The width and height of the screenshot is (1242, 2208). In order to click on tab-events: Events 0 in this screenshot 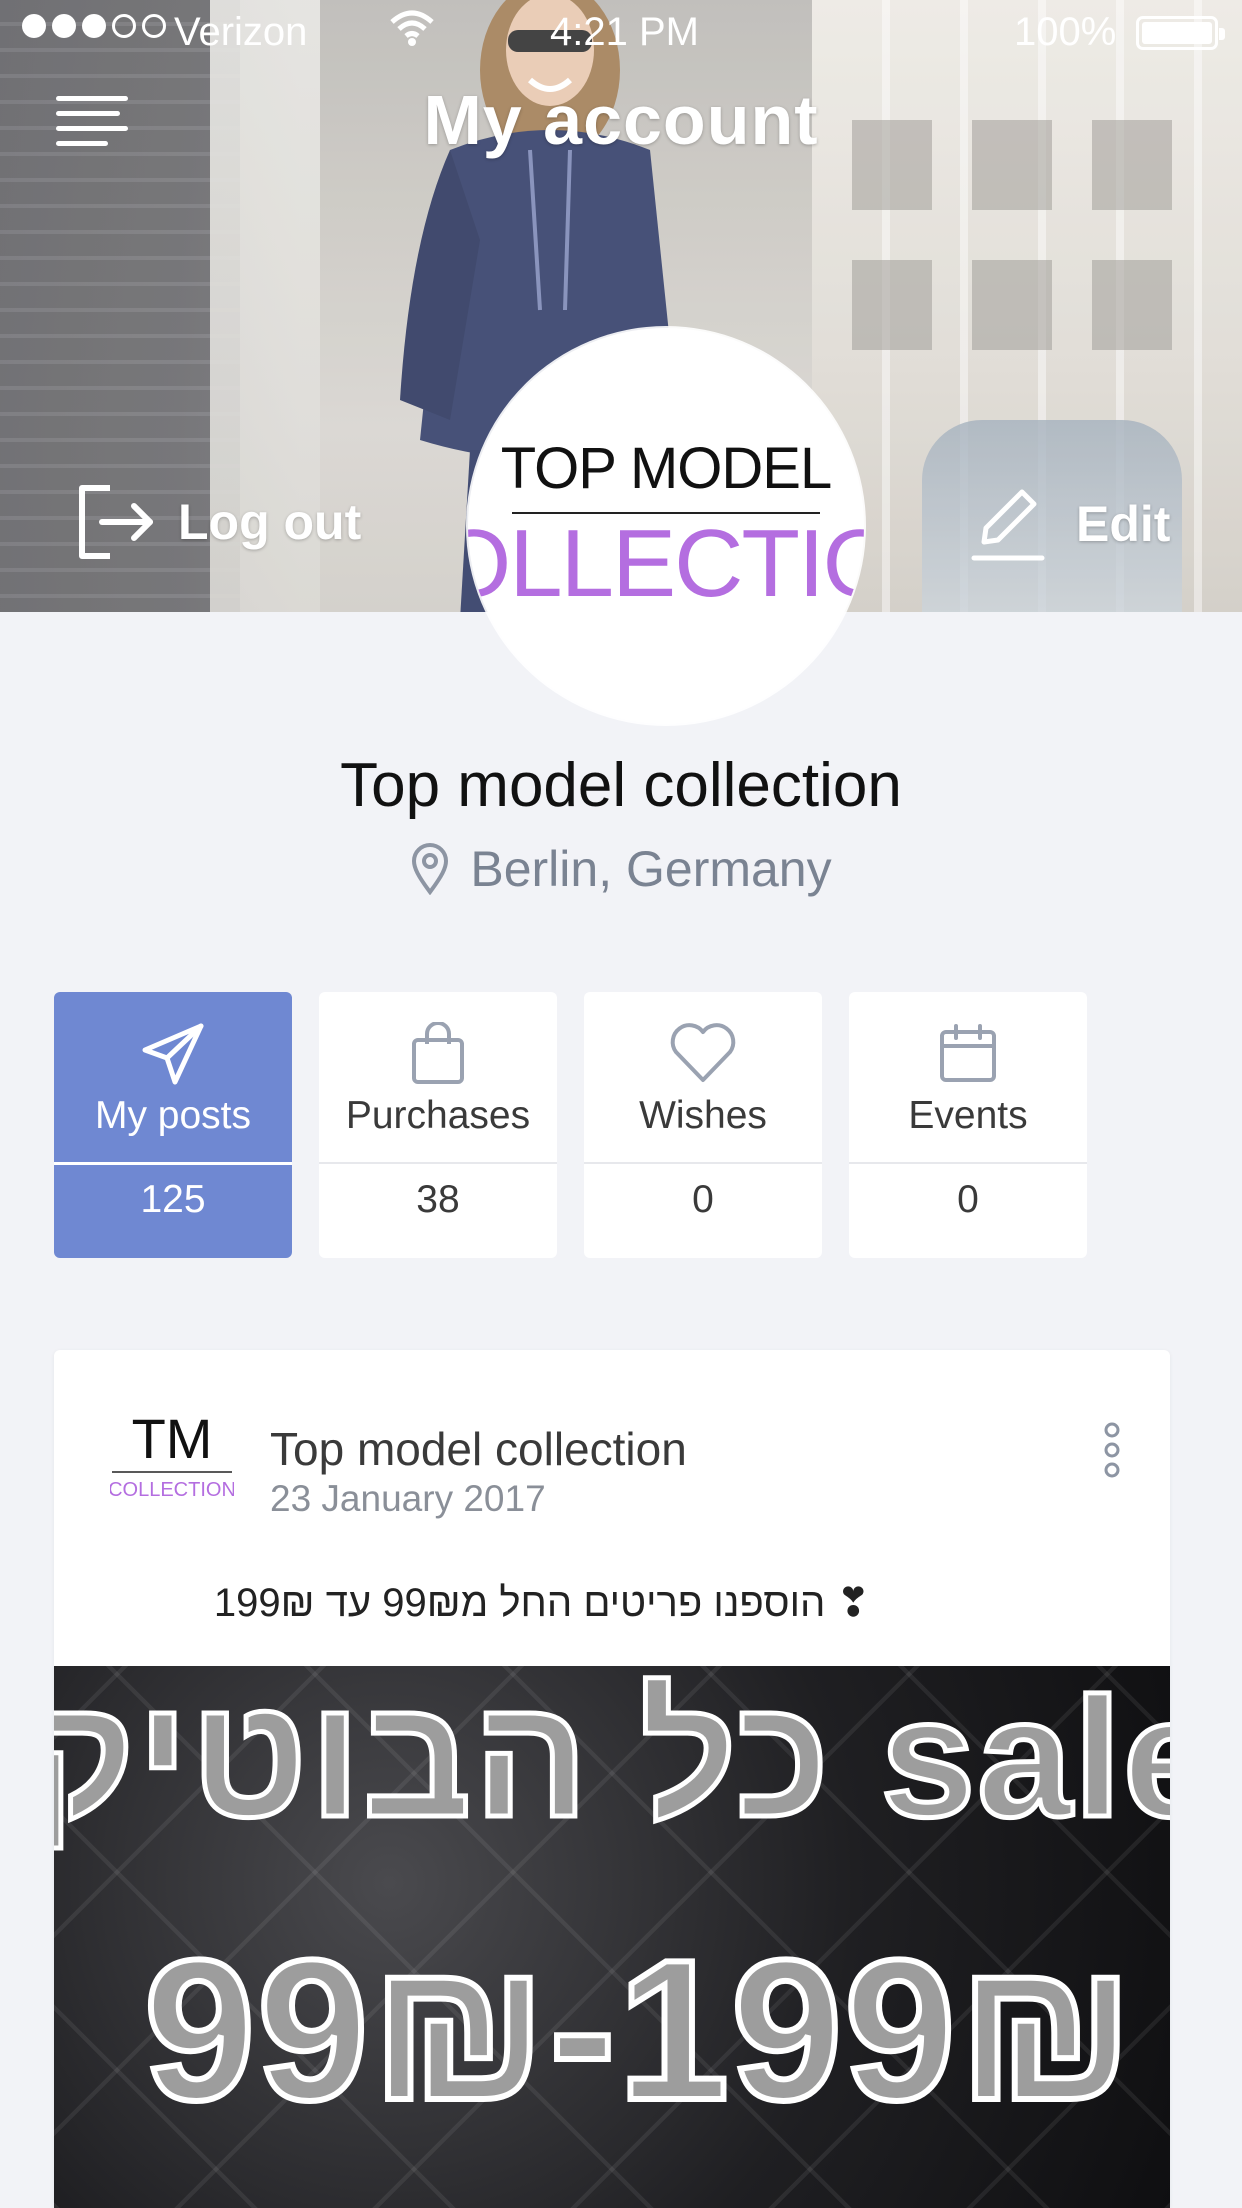, I will do `click(968, 1125)`.